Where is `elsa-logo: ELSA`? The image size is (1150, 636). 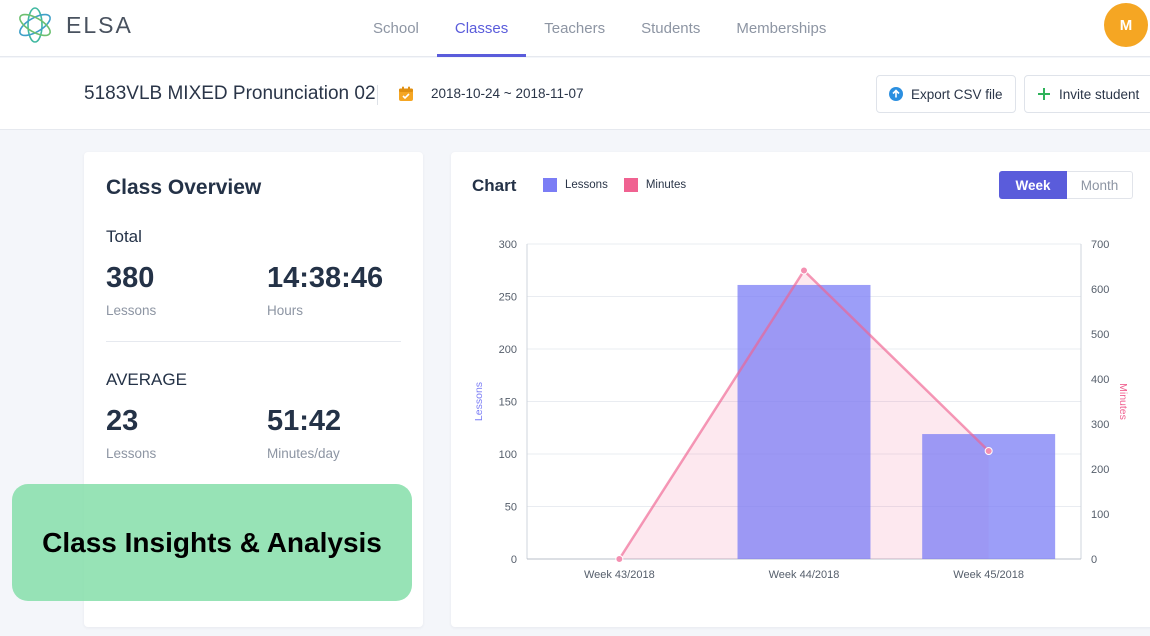 elsa-logo: ELSA is located at coordinates (73, 25).